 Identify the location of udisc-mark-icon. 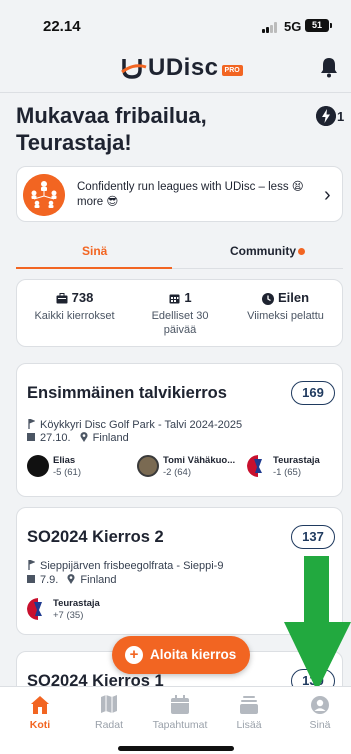
(134, 69).